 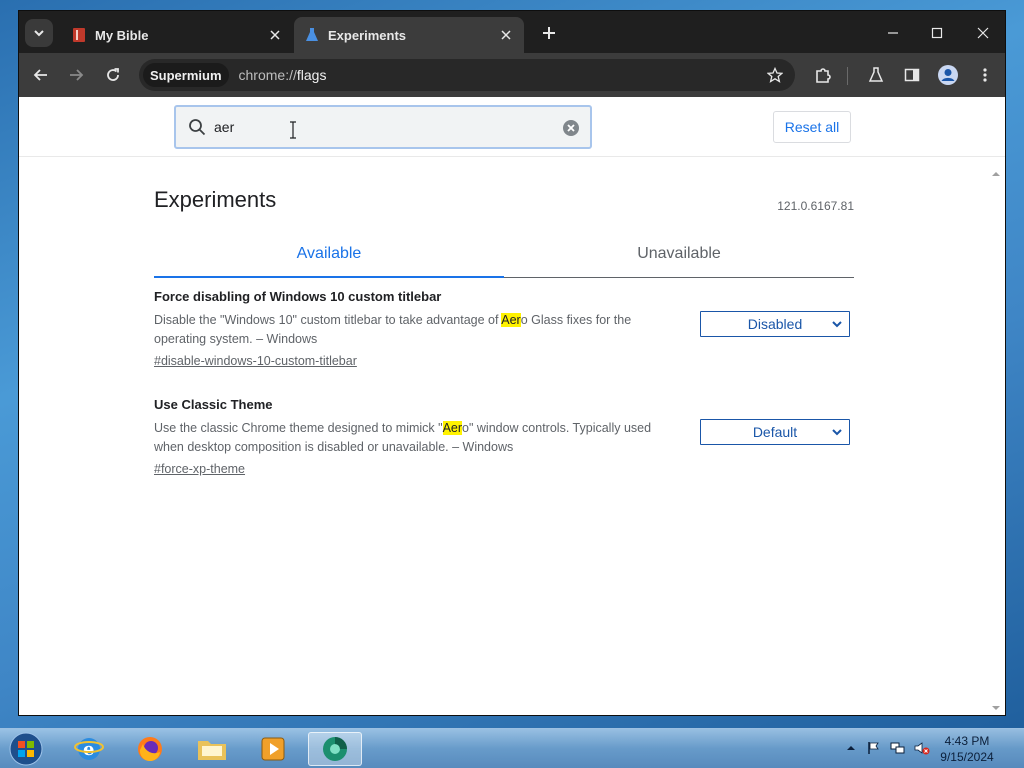 I want to click on close-window-button, so click(x=983, y=33).